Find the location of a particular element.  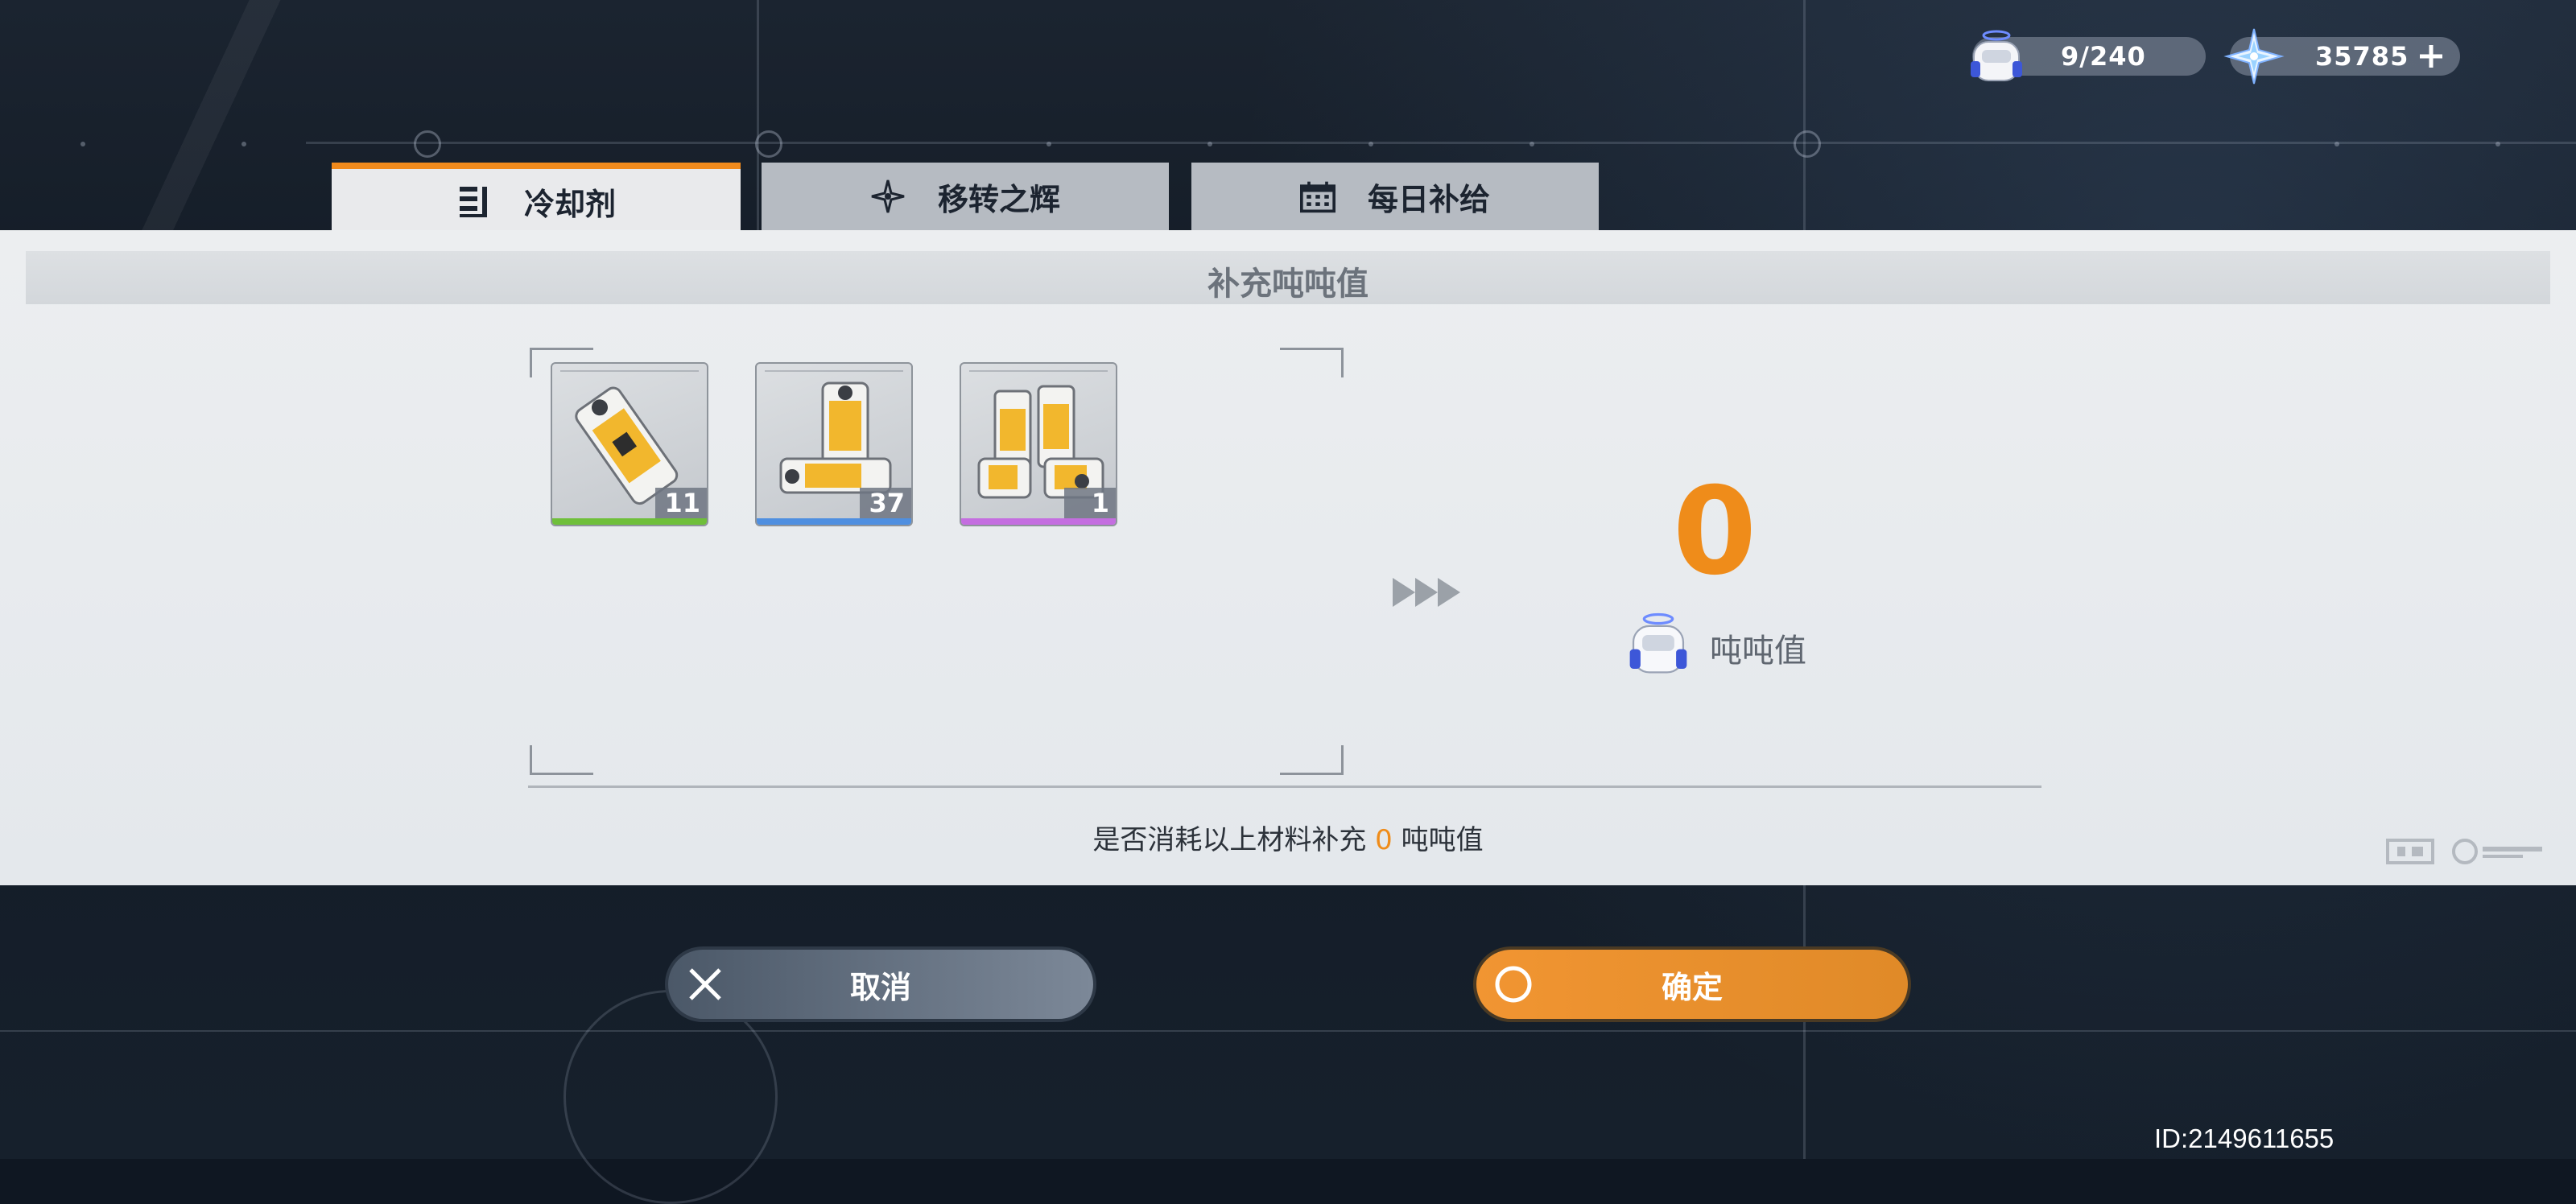

rarity-bar-blue is located at coordinates (834, 521).